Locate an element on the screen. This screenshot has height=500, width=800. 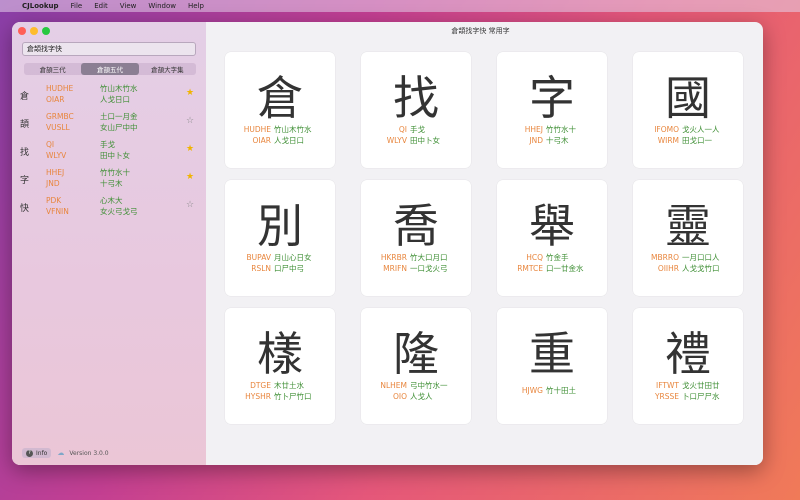
list-item-root: 竹山木竹水 is located at coordinates (119, 88).